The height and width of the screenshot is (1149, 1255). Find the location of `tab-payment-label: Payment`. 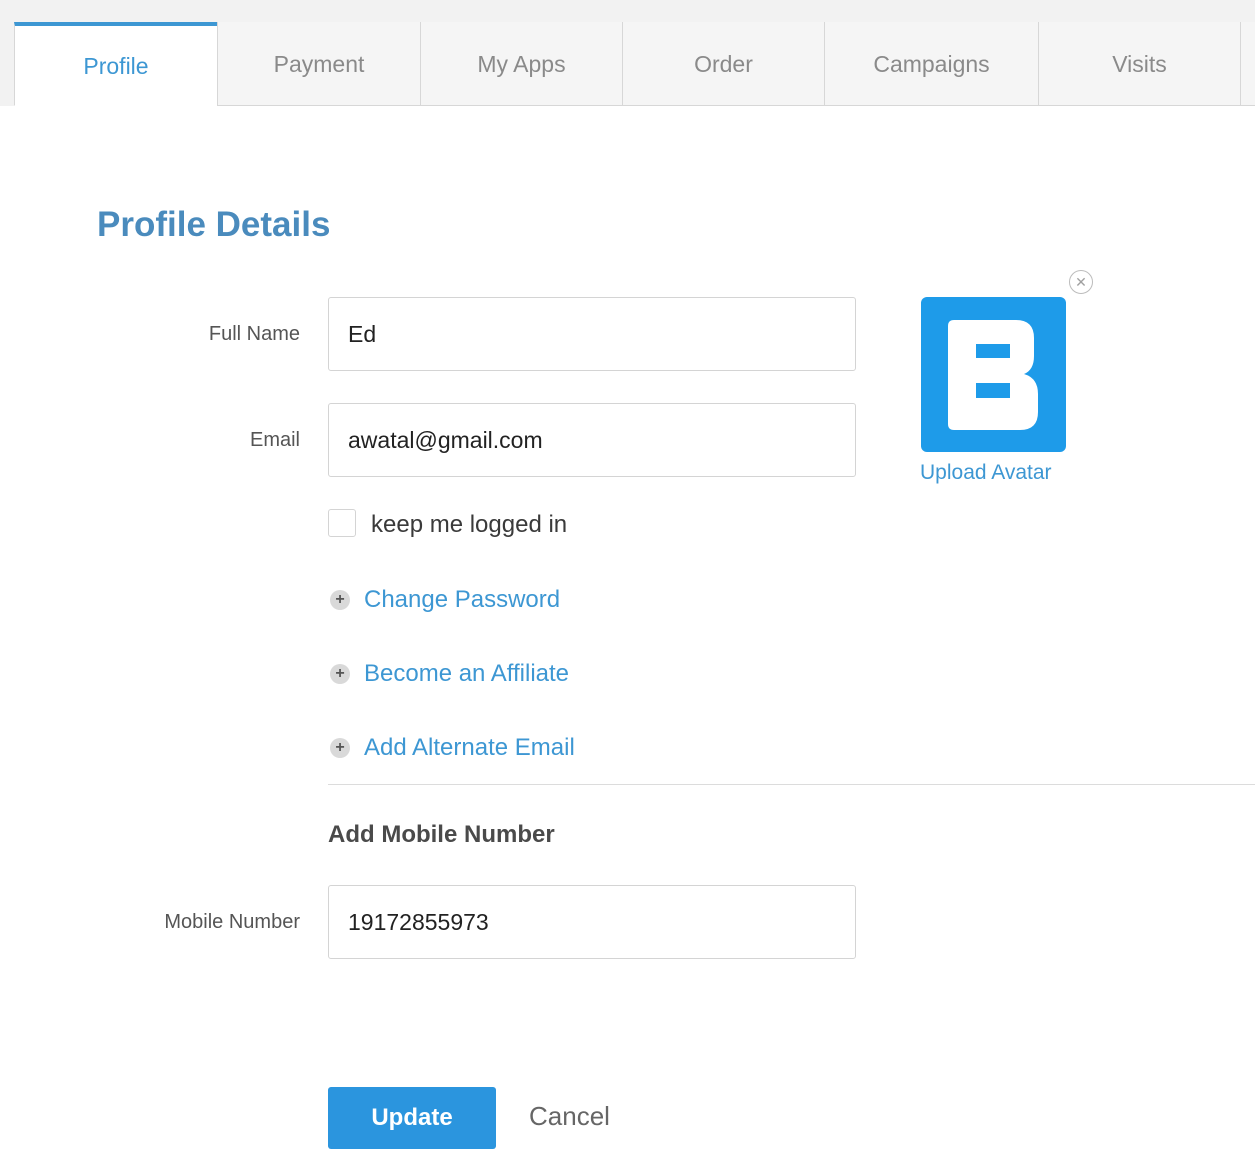

tab-payment-label: Payment is located at coordinates (319, 64).